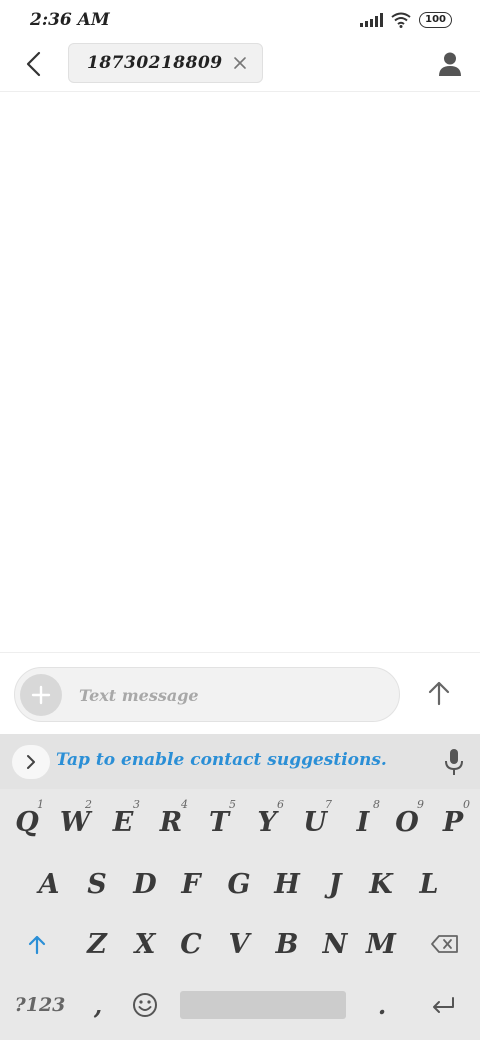  What do you see at coordinates (88, 804) in the screenshot?
I see `key-hint: 2` at bounding box center [88, 804].